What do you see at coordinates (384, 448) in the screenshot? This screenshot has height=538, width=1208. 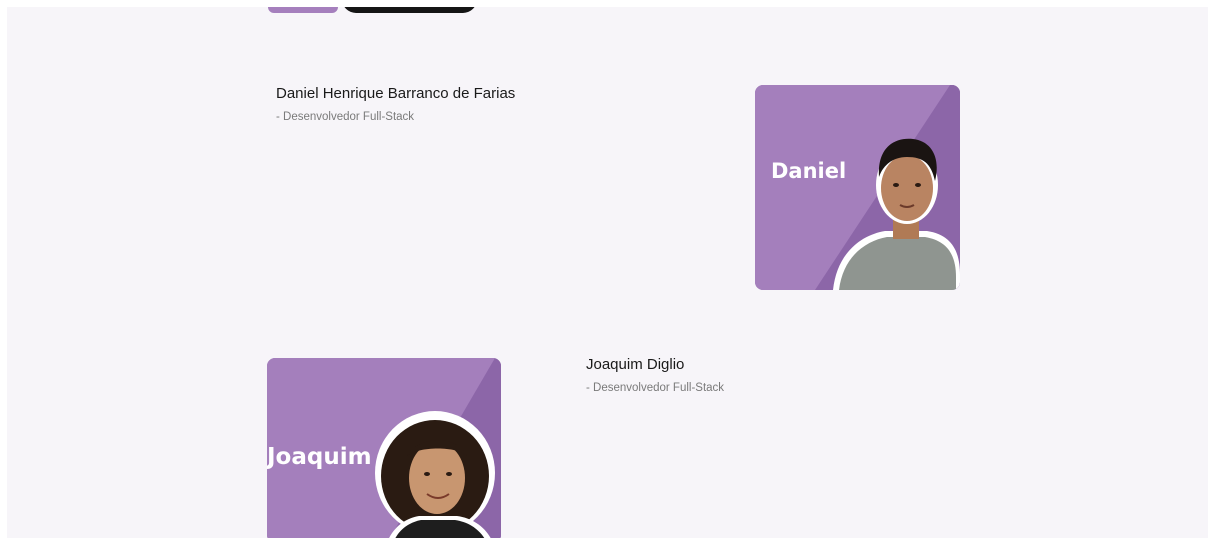 I see `member-photo-card-joaquim: Joaquim` at bounding box center [384, 448].